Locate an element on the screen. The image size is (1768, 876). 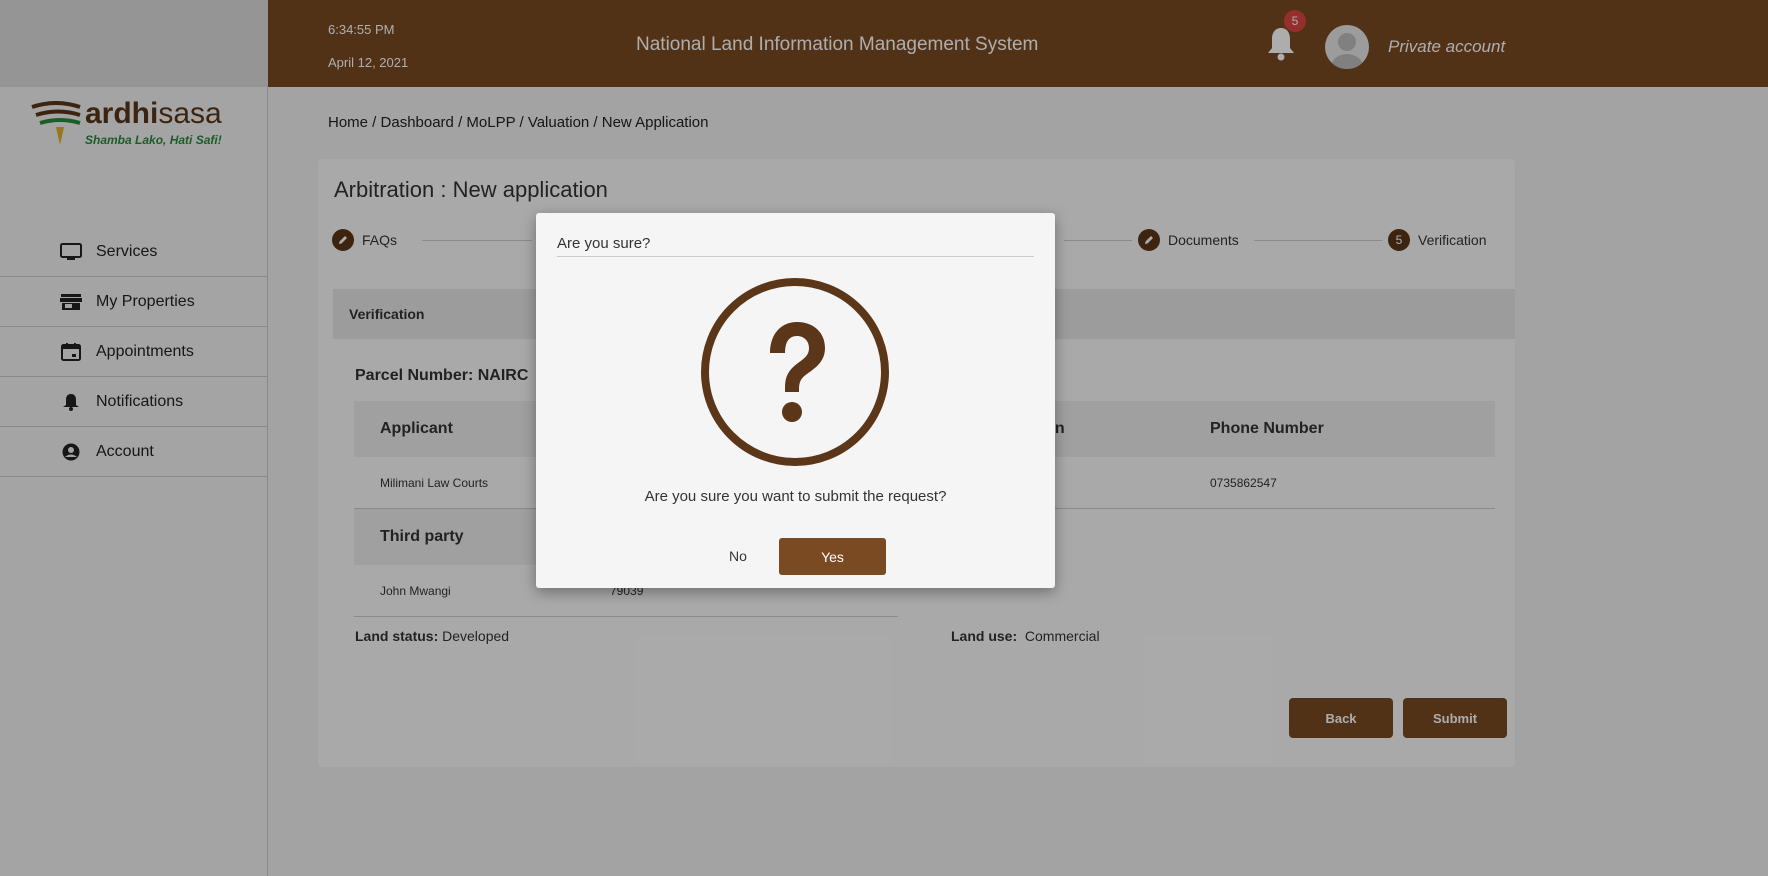
question-circle-icon is located at coordinates (795, 372).